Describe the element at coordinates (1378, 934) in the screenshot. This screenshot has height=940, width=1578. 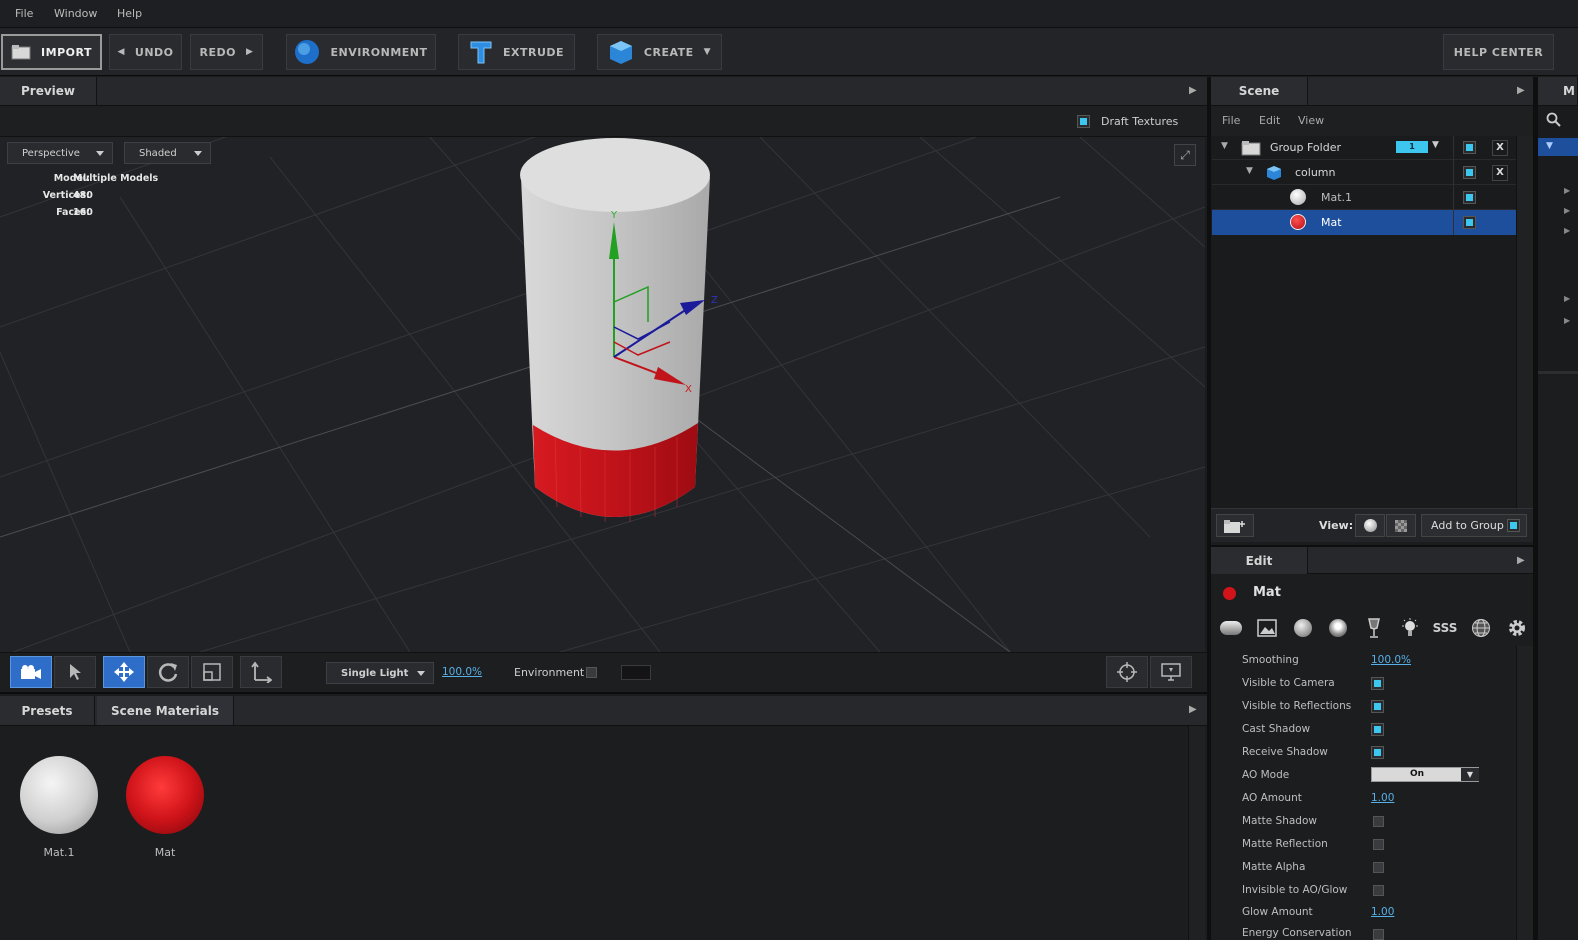
I see `prop-energy-conservation-checkbox` at that location.